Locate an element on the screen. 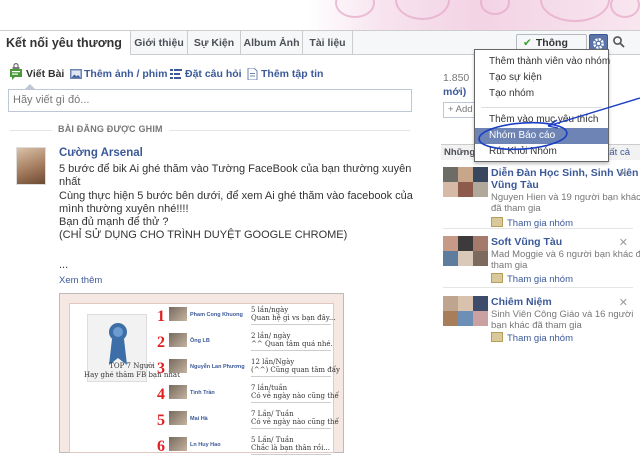 The image size is (640, 456). status-icon is located at coordinates (16, 74).